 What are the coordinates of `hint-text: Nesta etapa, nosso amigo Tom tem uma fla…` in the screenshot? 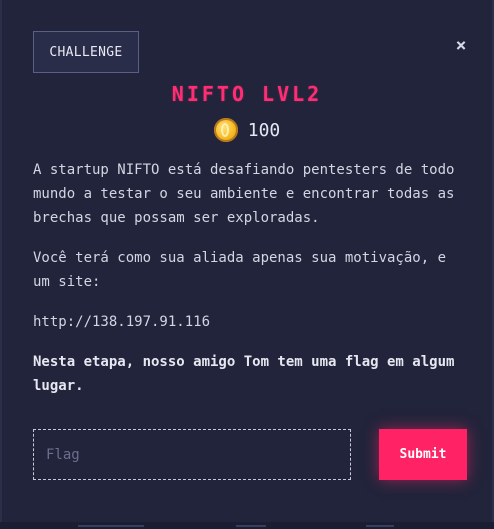 It's located at (244, 374).